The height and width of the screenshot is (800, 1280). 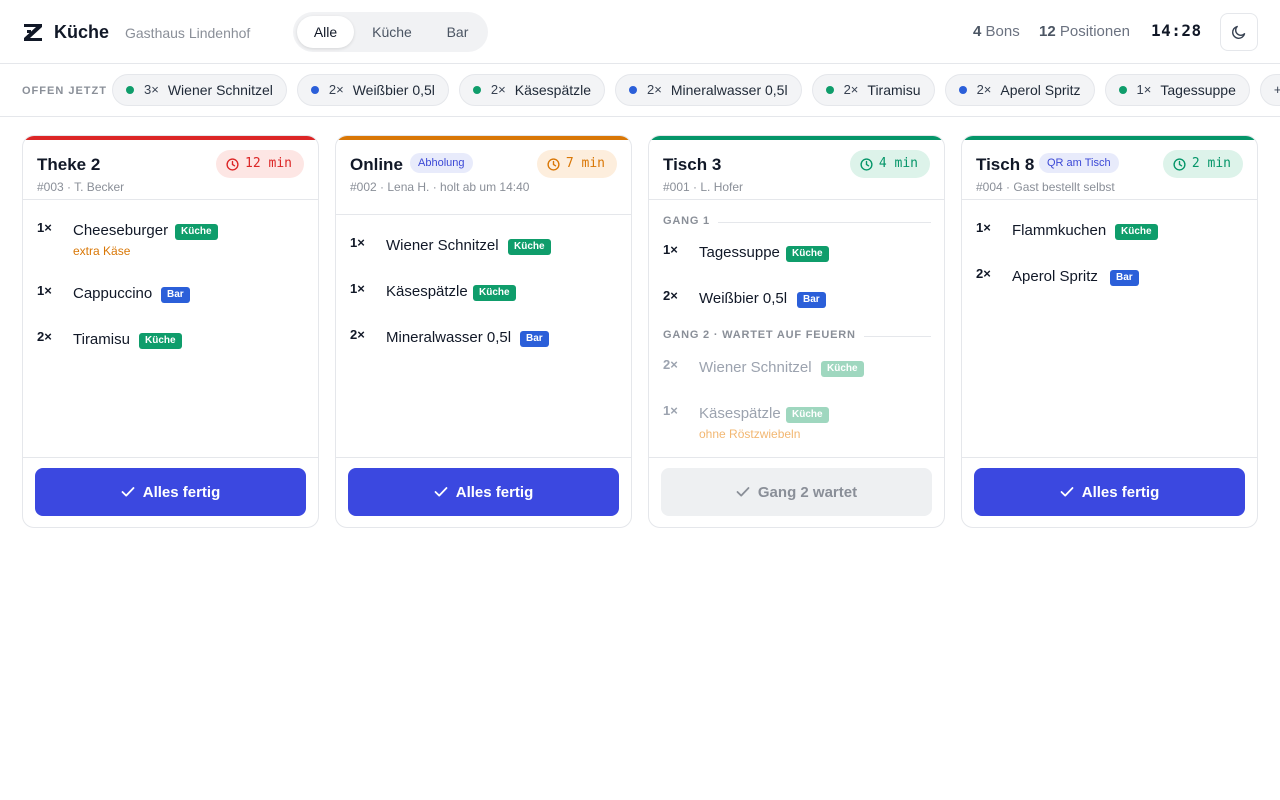 I want to click on filter-kueche-button: Küche, so click(x=392, y=32).